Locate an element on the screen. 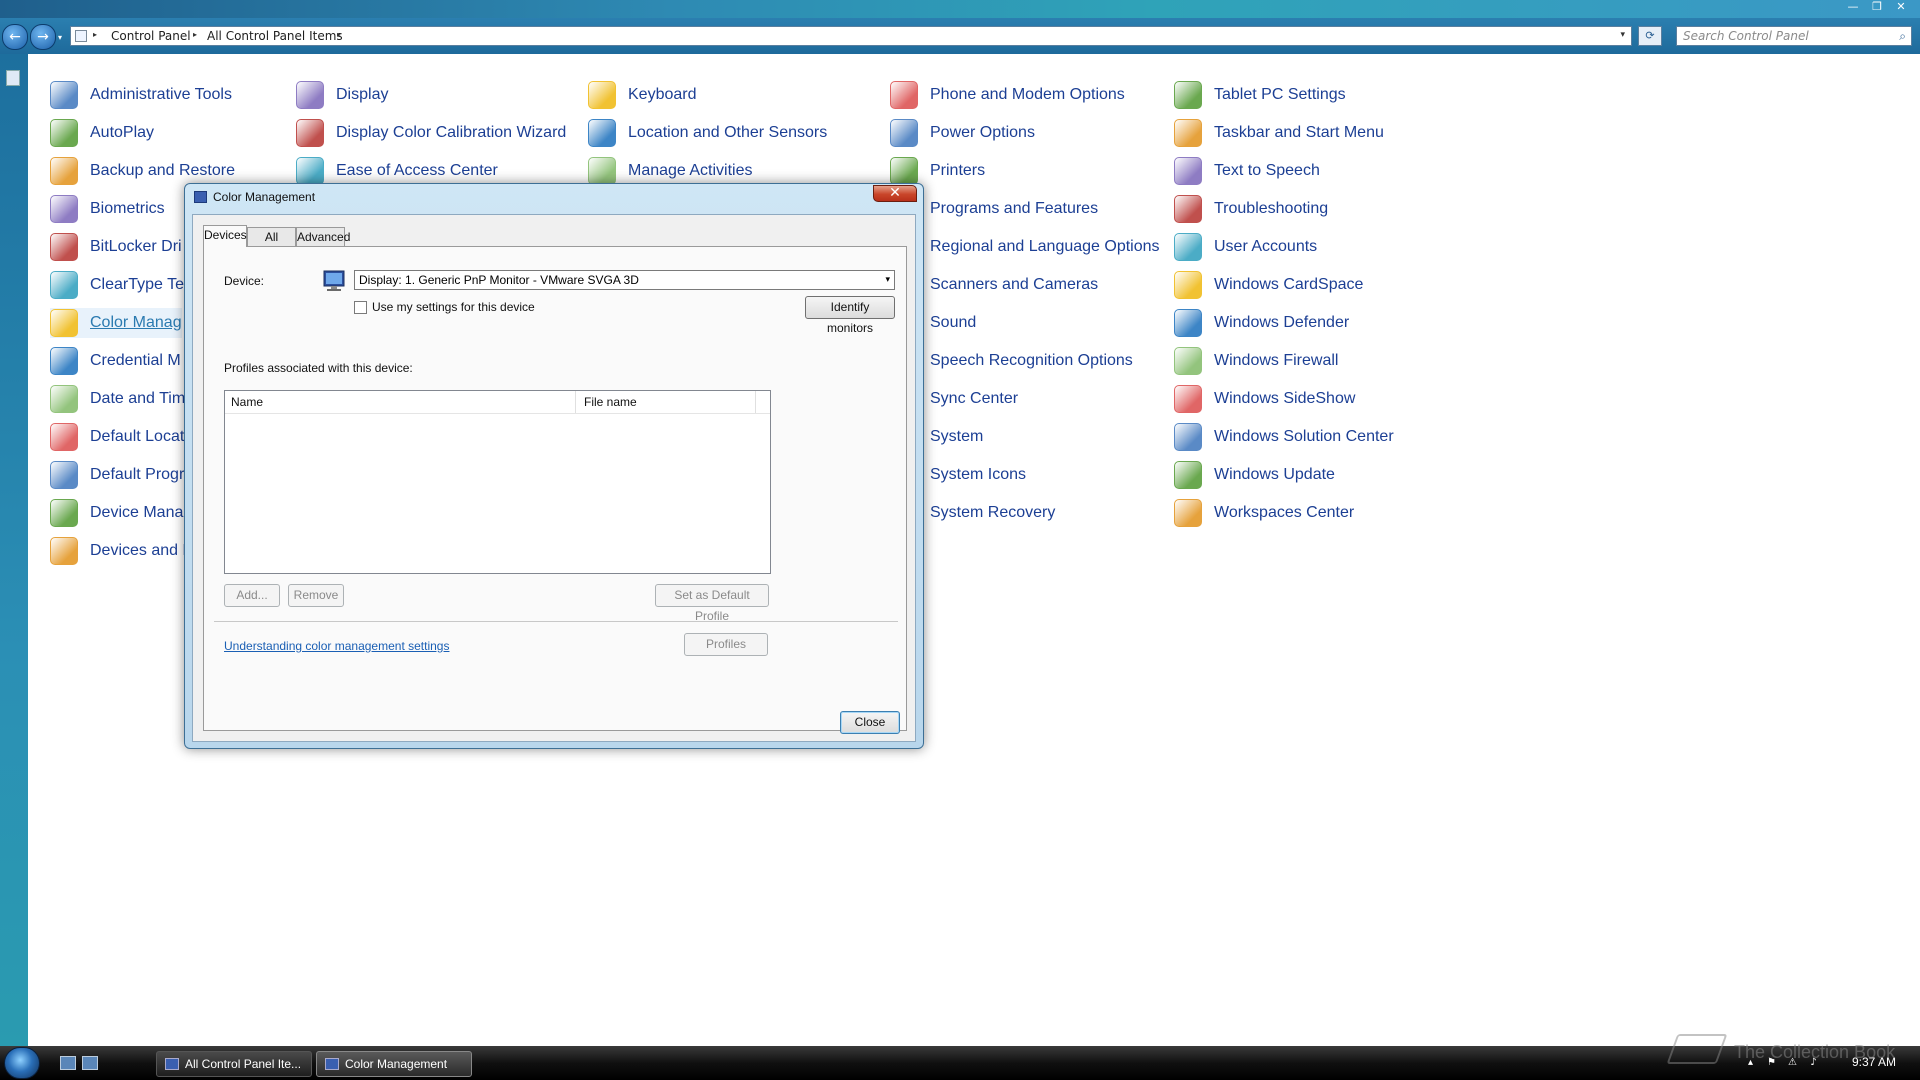  remove-profile-button: Remove is located at coordinates (316, 595).